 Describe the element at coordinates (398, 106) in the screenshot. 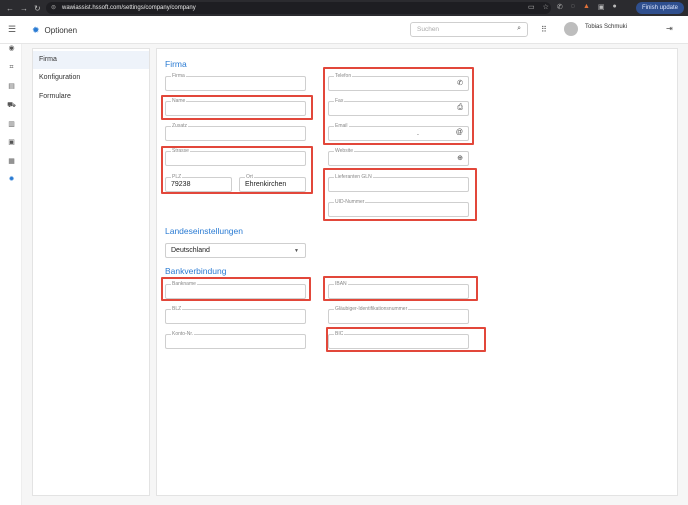

I see `highlight-contact` at that location.